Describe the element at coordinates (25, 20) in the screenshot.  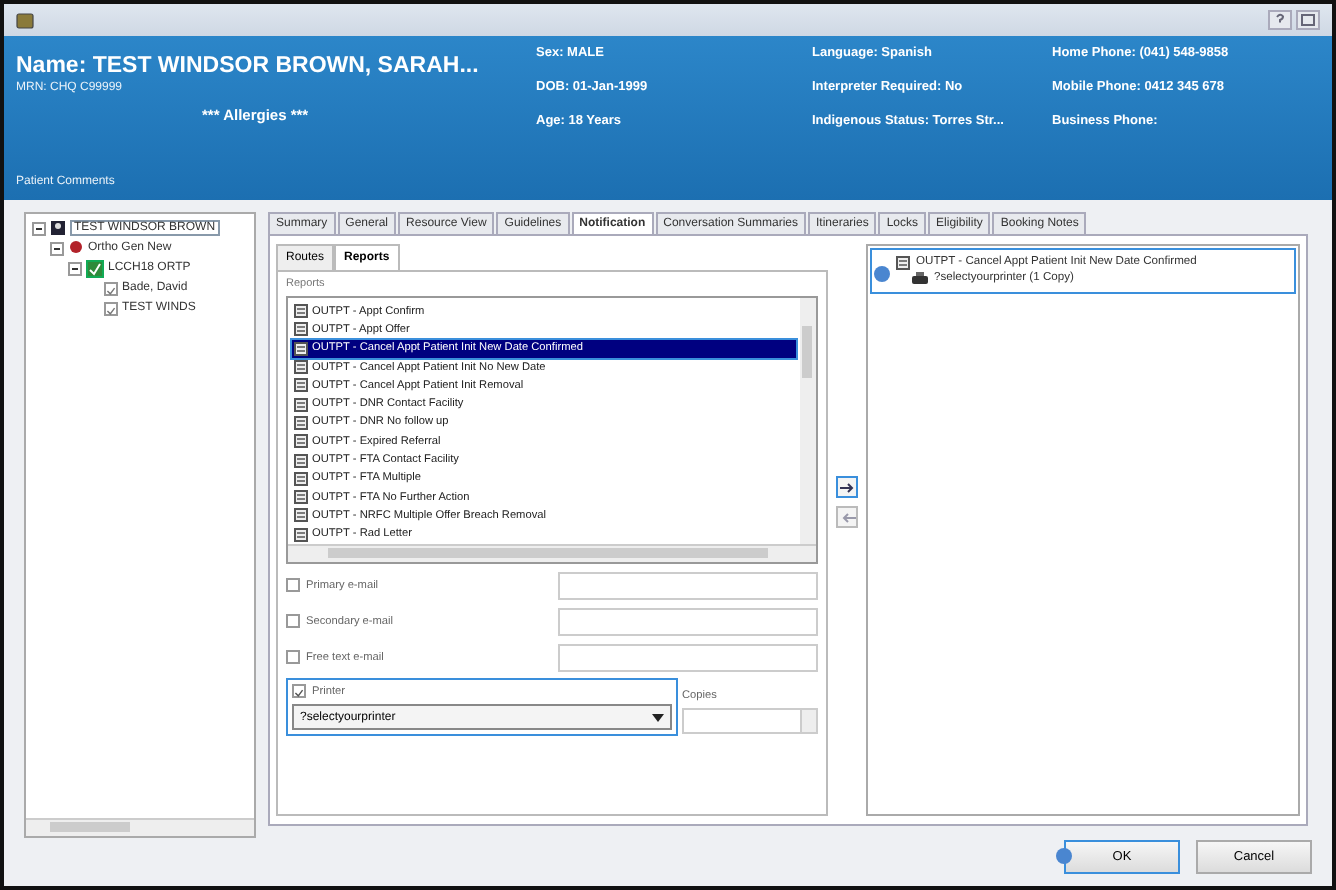
I see `app-icon` at that location.